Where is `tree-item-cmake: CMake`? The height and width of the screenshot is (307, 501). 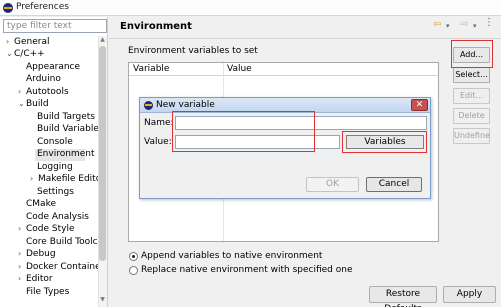 tree-item-cmake: CMake is located at coordinates (41, 205).